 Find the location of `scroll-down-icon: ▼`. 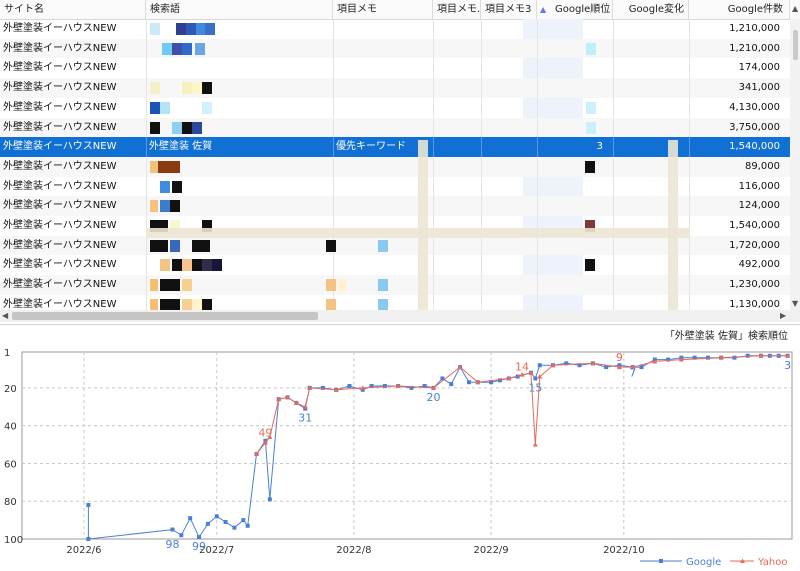

scroll-down-icon: ▼ is located at coordinates (795, 303).